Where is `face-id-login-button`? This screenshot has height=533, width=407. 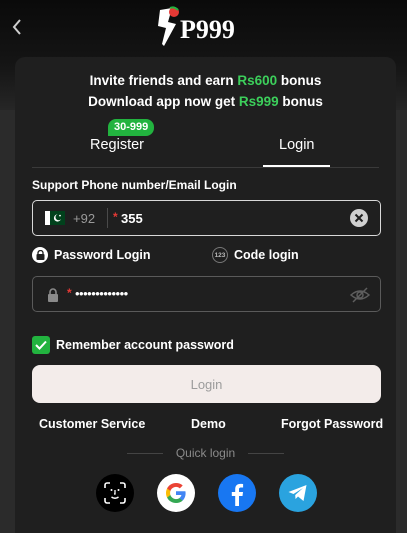 face-id-login-button is located at coordinates (115, 493).